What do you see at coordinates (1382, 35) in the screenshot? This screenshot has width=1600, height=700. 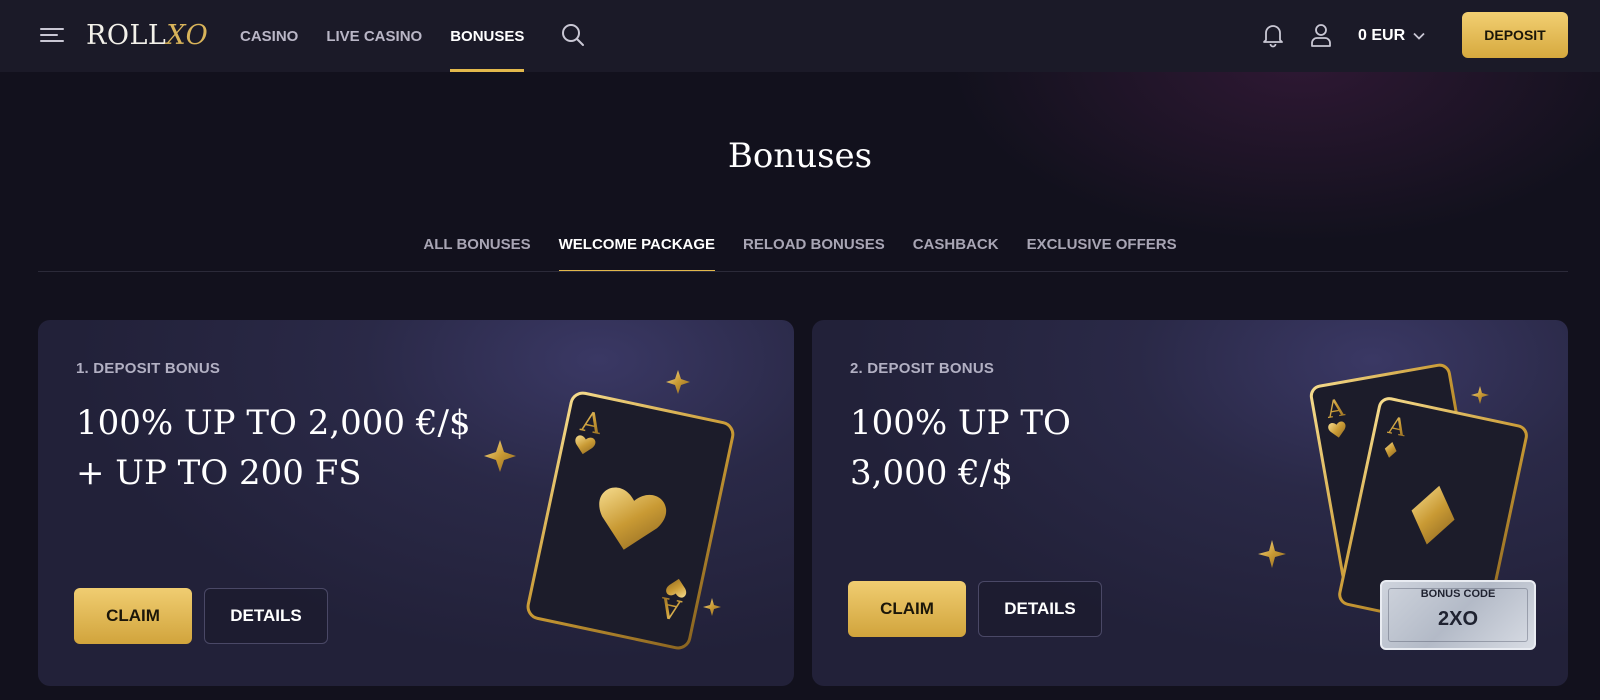 I see `balance-amount: 0 EUR` at bounding box center [1382, 35].